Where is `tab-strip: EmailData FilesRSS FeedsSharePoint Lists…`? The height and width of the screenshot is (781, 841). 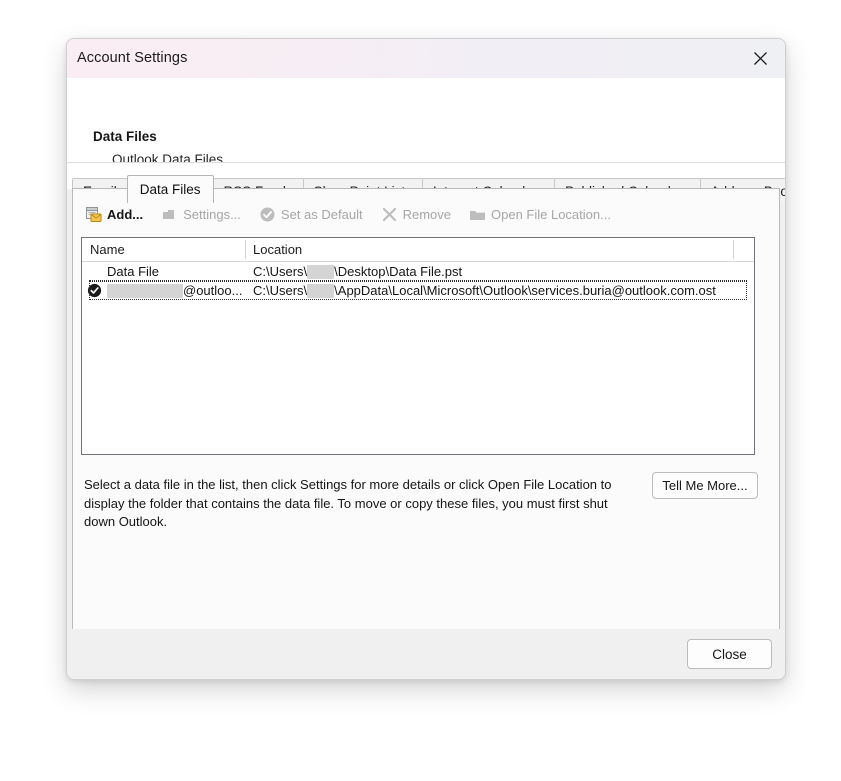 tab-strip: EmailData FilesRSS FeedsSharePoint Lists… is located at coordinates (426, 182).